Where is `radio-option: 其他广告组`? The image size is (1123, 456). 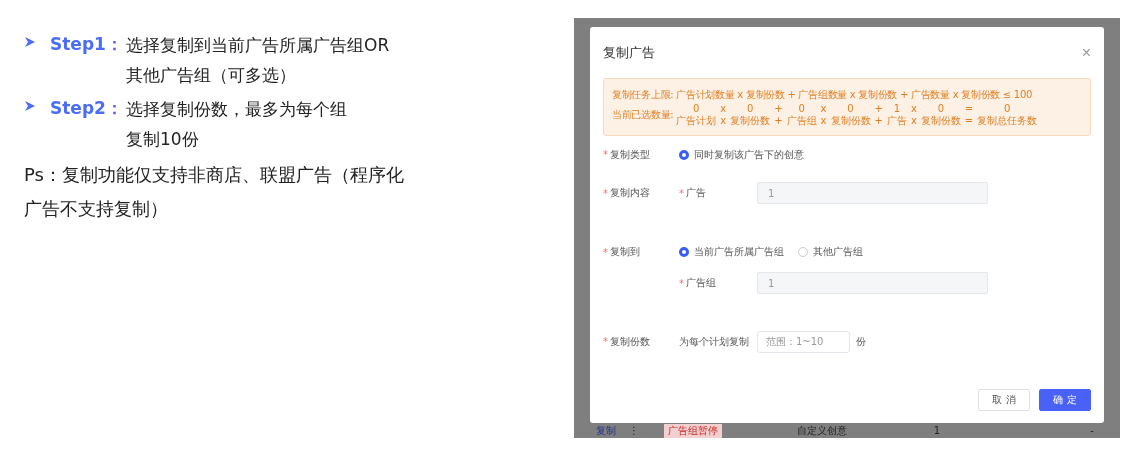
radio-option: 其他广告组 is located at coordinates (830, 252).